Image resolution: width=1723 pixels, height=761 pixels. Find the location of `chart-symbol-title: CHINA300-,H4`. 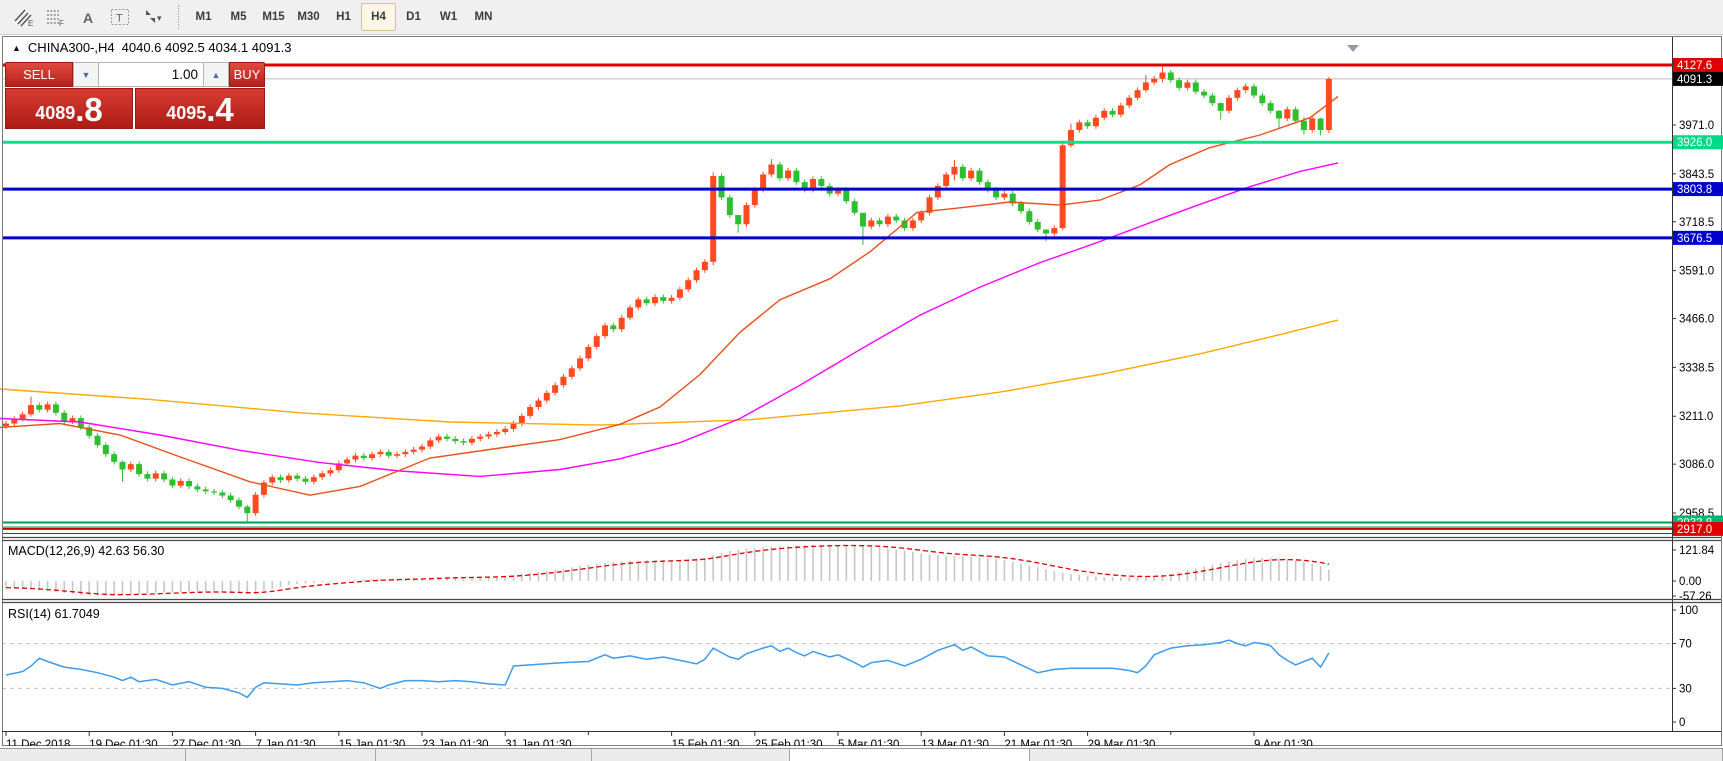

chart-symbol-title: CHINA300-,H4 is located at coordinates (71, 47).